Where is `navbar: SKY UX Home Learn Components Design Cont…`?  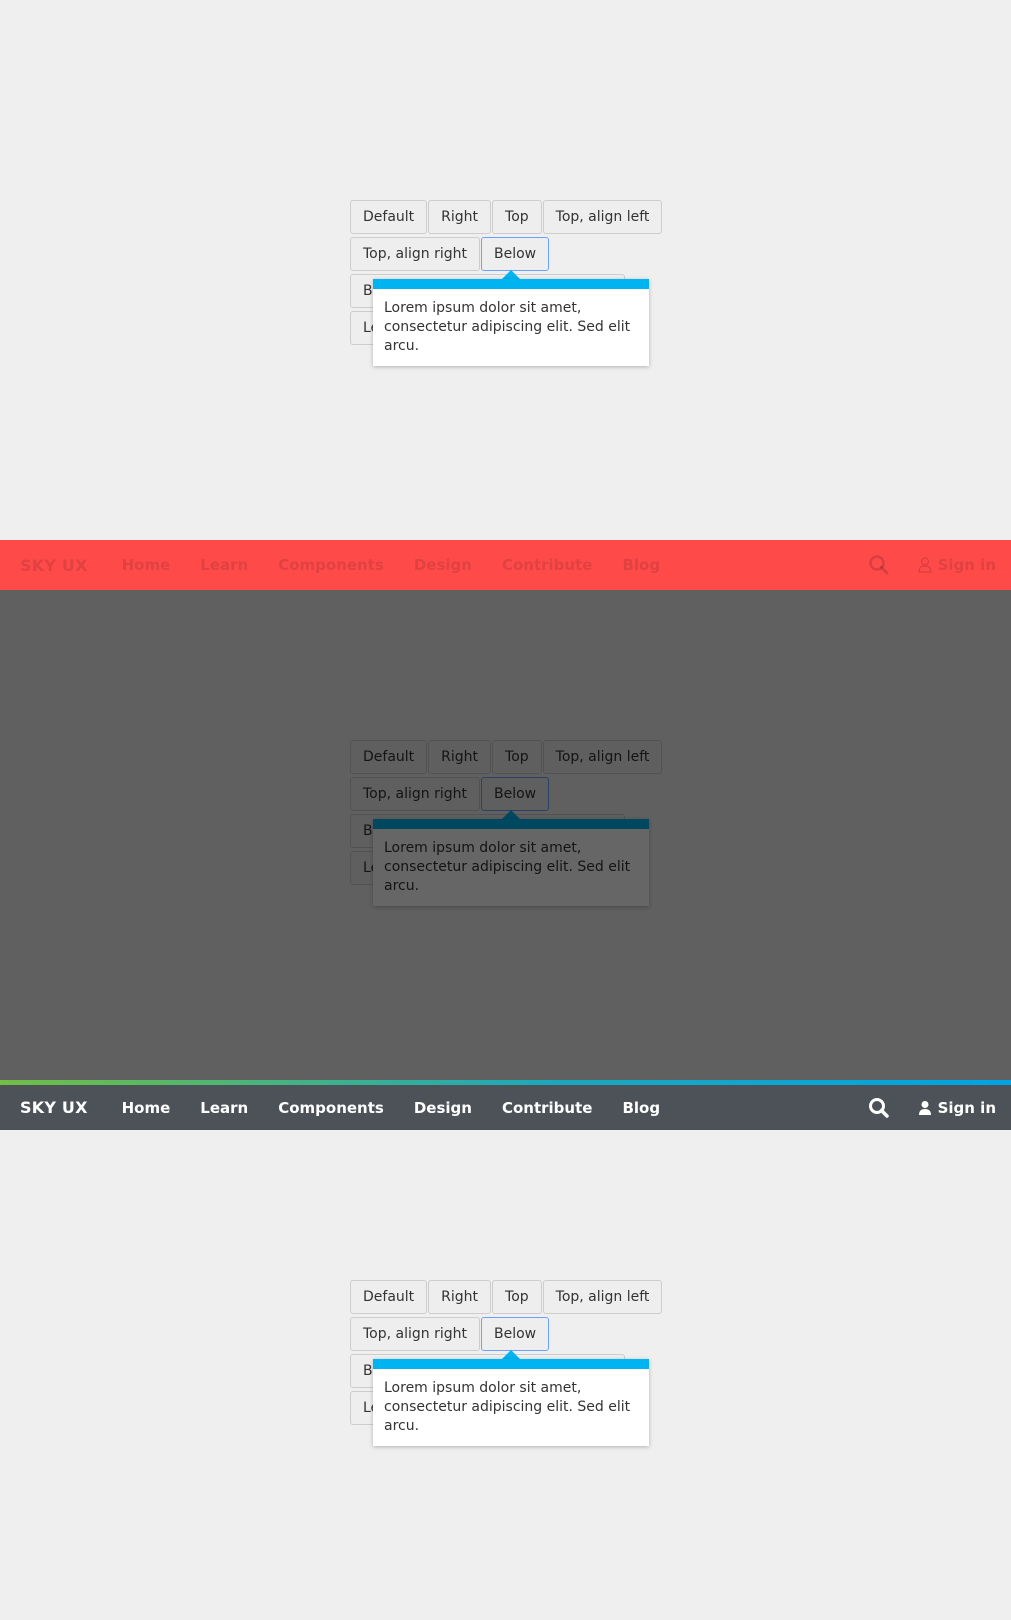 navbar: SKY UX Home Learn Components Design Cont… is located at coordinates (505, 1107).